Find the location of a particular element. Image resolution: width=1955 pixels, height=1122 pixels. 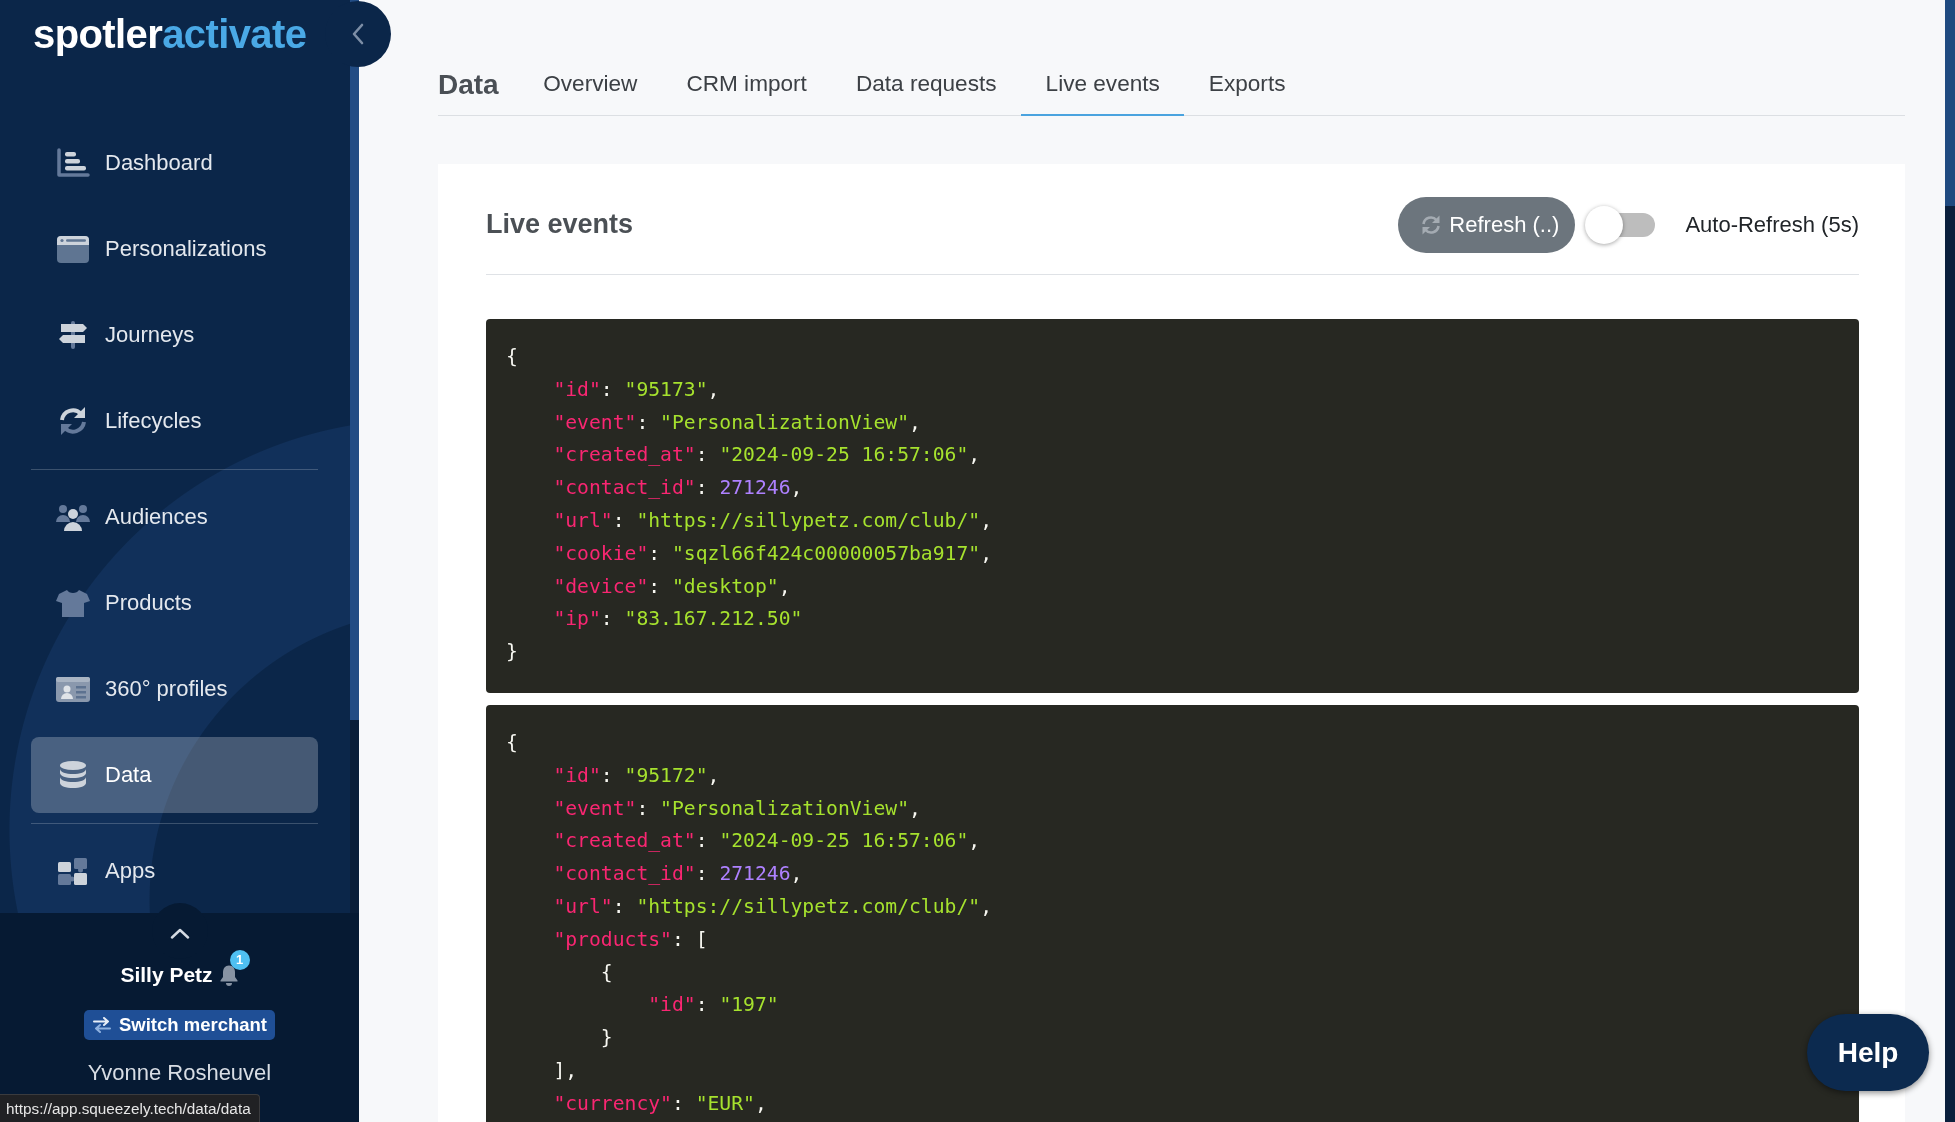

notification-badge: 1 is located at coordinates (239, 960).